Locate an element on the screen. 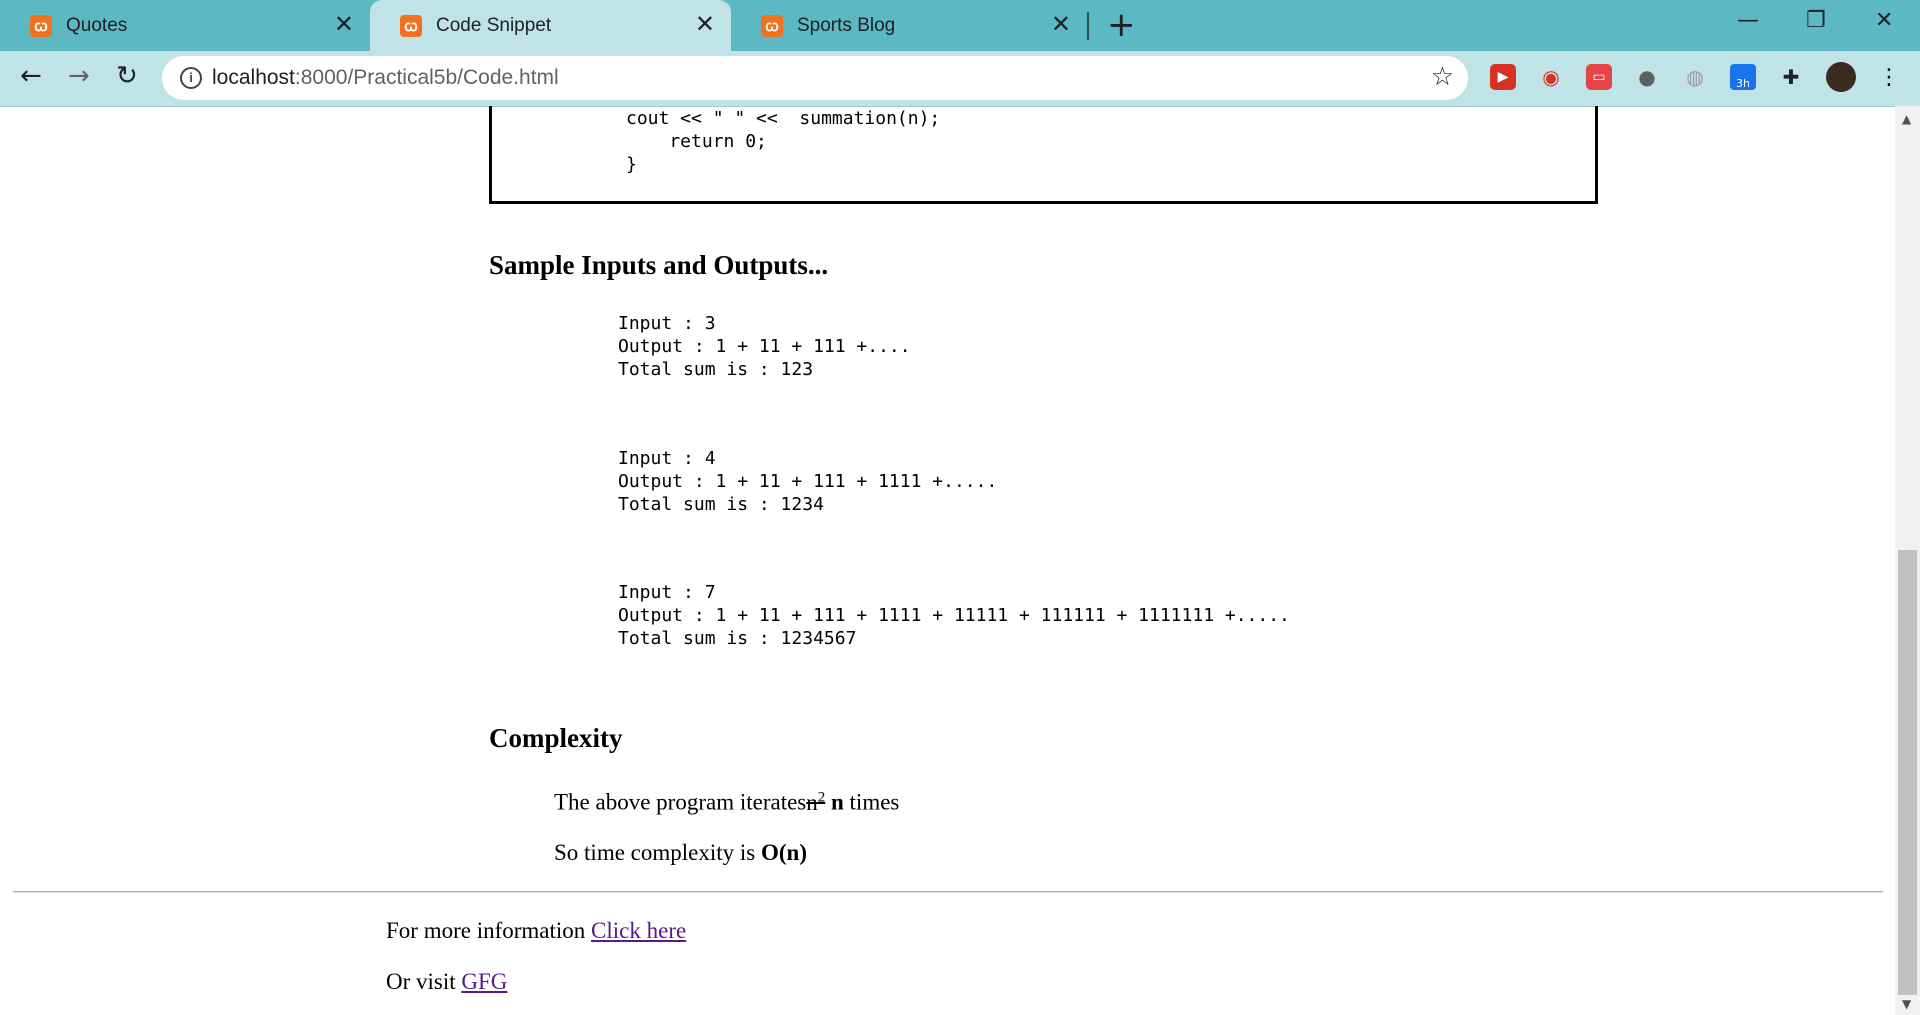 The image size is (1920, 1015). minimize-icon: — is located at coordinates (1748, 20).